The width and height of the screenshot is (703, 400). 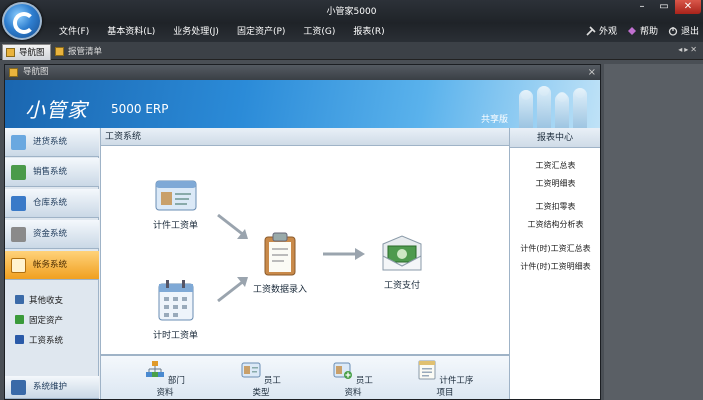 What do you see at coordinates (607, 32) in the screenshot?
I see `appearance-label: 外观` at bounding box center [607, 32].